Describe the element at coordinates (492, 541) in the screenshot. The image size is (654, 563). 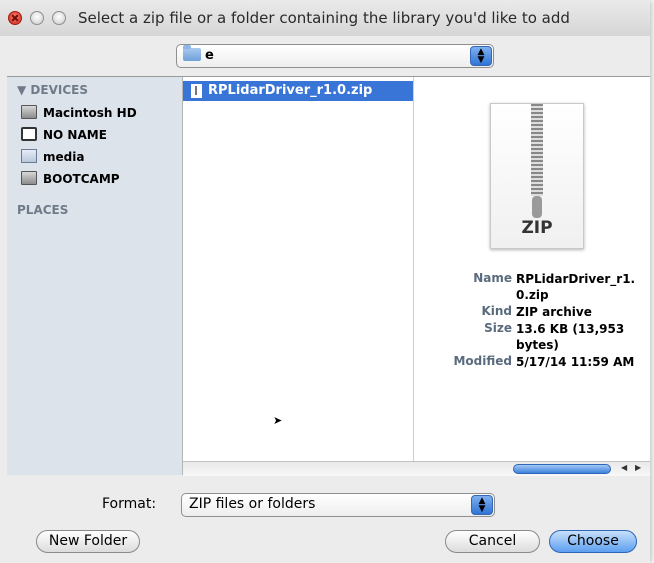
I see `cancel-button: Cancel` at that location.